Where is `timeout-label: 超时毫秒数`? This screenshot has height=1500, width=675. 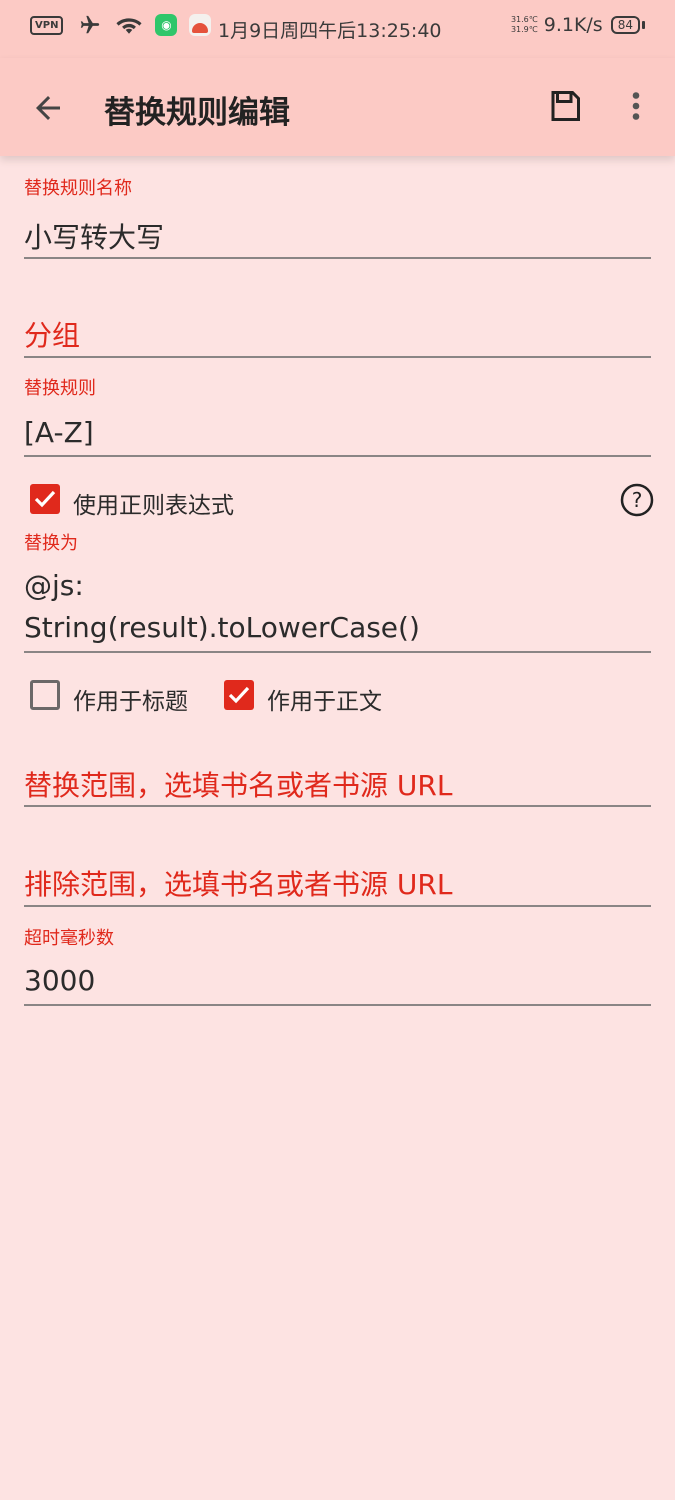 timeout-label: 超时毫秒数 is located at coordinates (69, 938).